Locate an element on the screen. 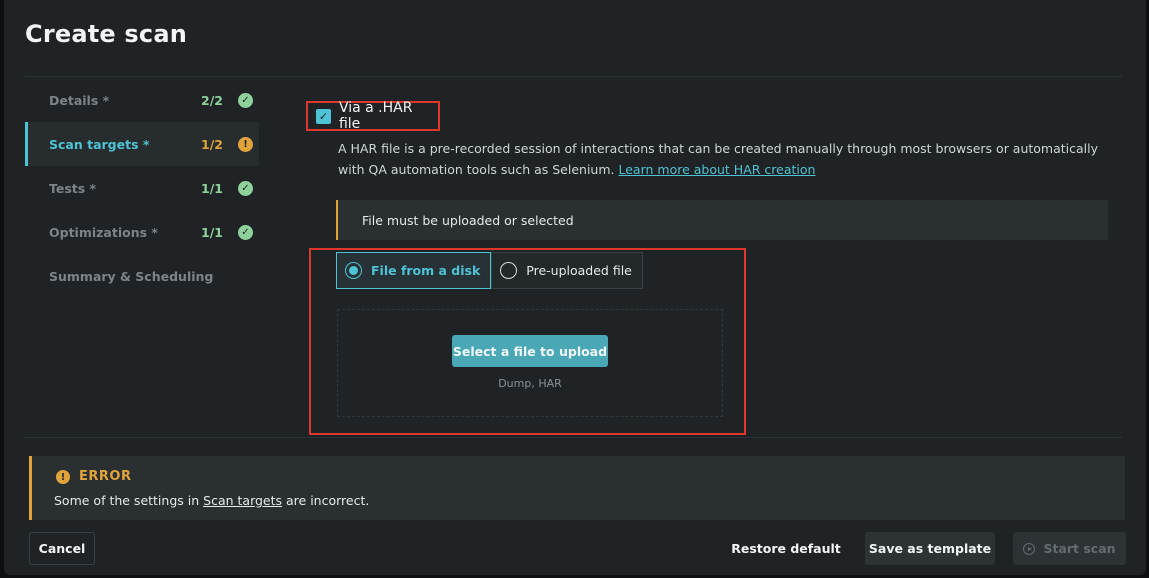  sidebar-item-scan-targets: Scan targets * 1/2 ! is located at coordinates (142, 144).